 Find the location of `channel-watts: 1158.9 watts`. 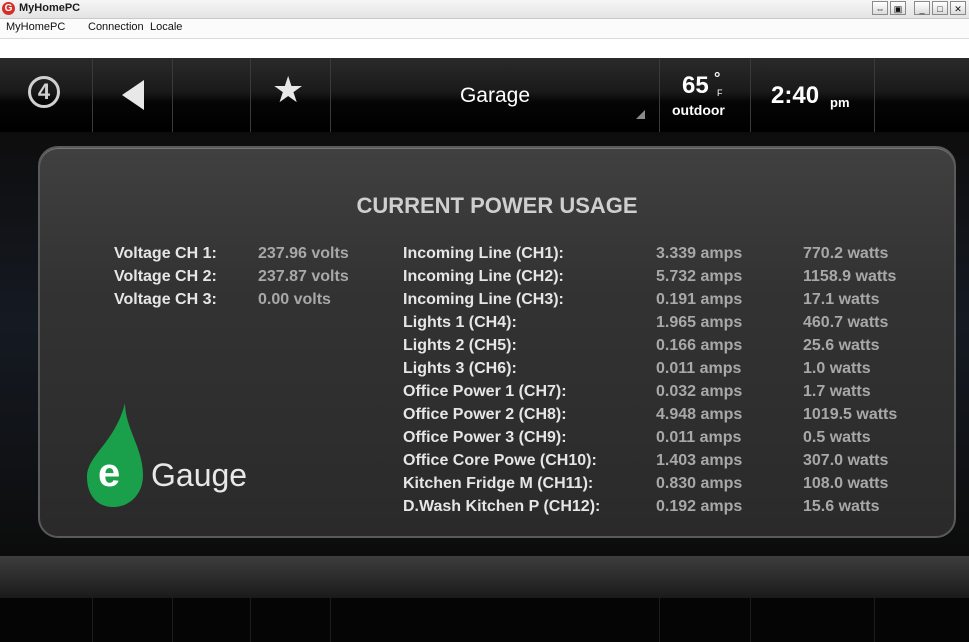

channel-watts: 1158.9 watts is located at coordinates (850, 276).